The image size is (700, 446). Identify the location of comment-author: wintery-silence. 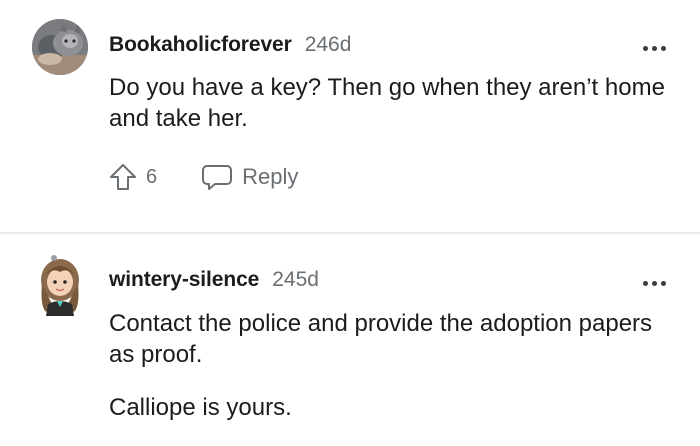
(184, 280).